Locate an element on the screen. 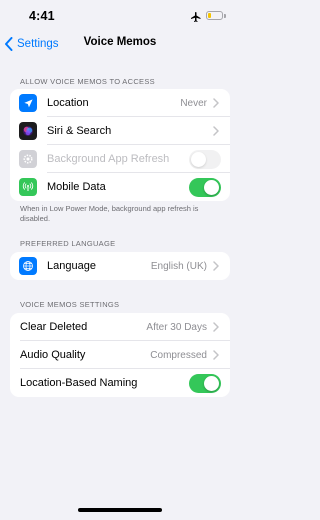 This screenshot has width=320, height=520. row-location-based-naming: Location-Based Naming is located at coordinates (120, 383).